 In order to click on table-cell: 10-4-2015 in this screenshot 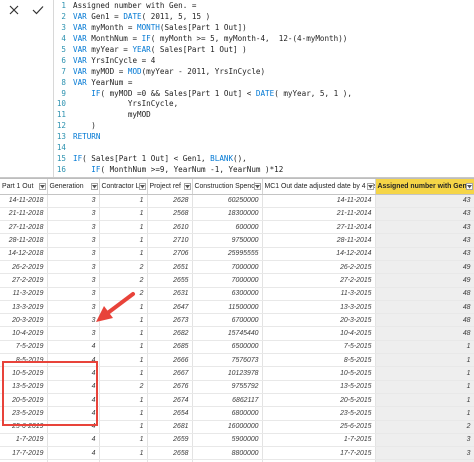, I will do `click(319, 333)`.